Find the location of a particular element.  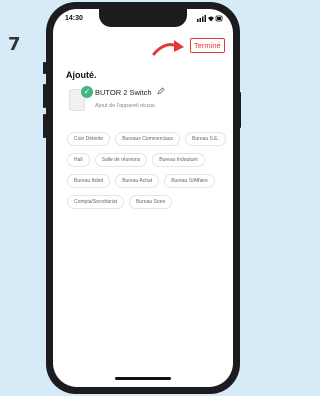

room-chip: Bureau S.E. is located at coordinates (206, 139).